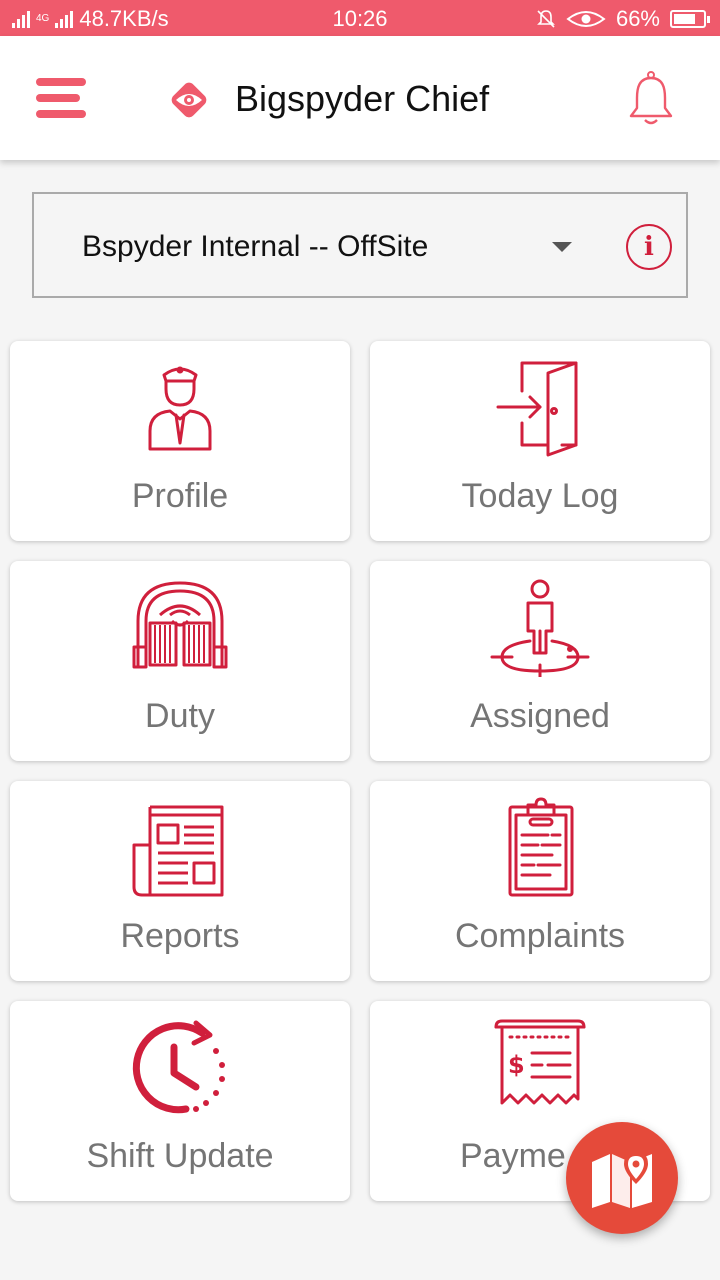 Image resolution: width=720 pixels, height=1280 pixels. I want to click on hamburger-menu-icon, so click(61, 82).